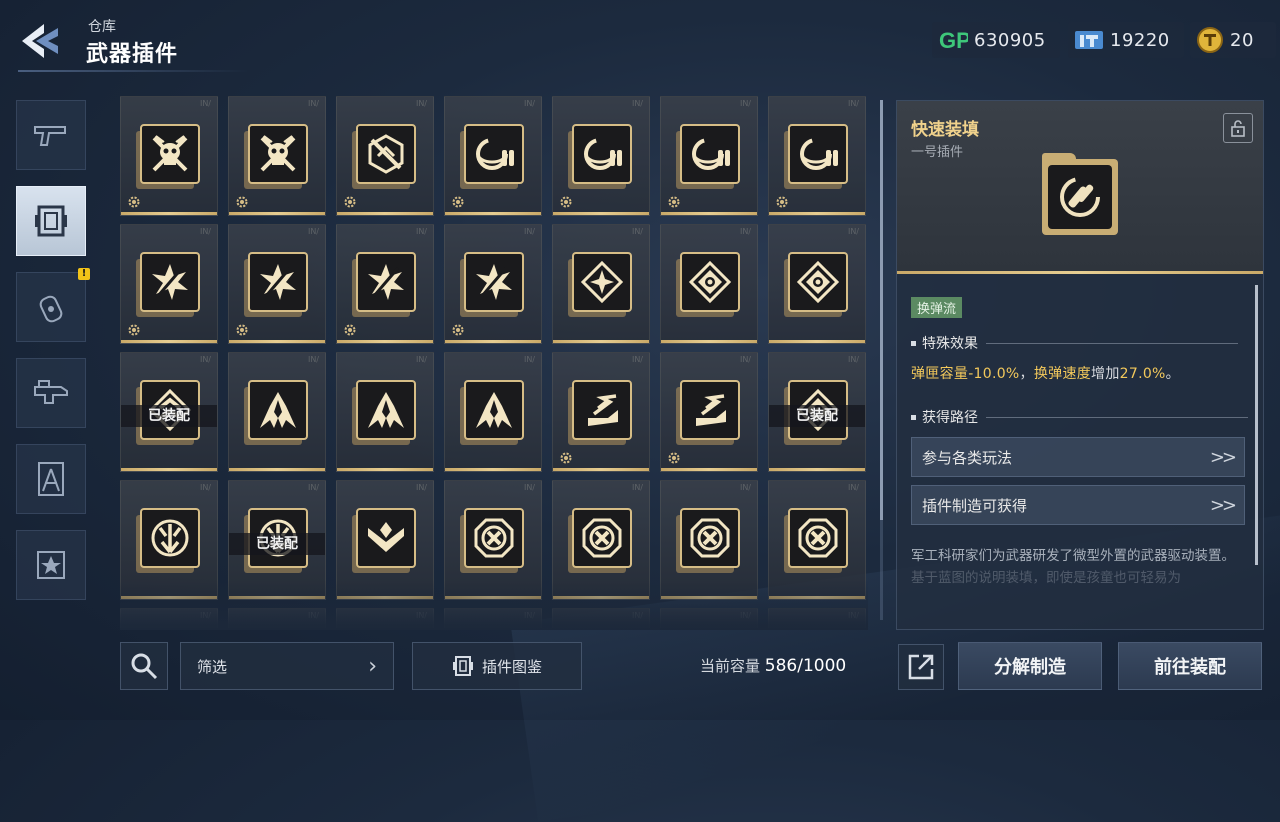 The height and width of the screenshot is (822, 1280). What do you see at coordinates (1080, 195) in the screenshot?
I see `plugin-large-icon` at bounding box center [1080, 195].